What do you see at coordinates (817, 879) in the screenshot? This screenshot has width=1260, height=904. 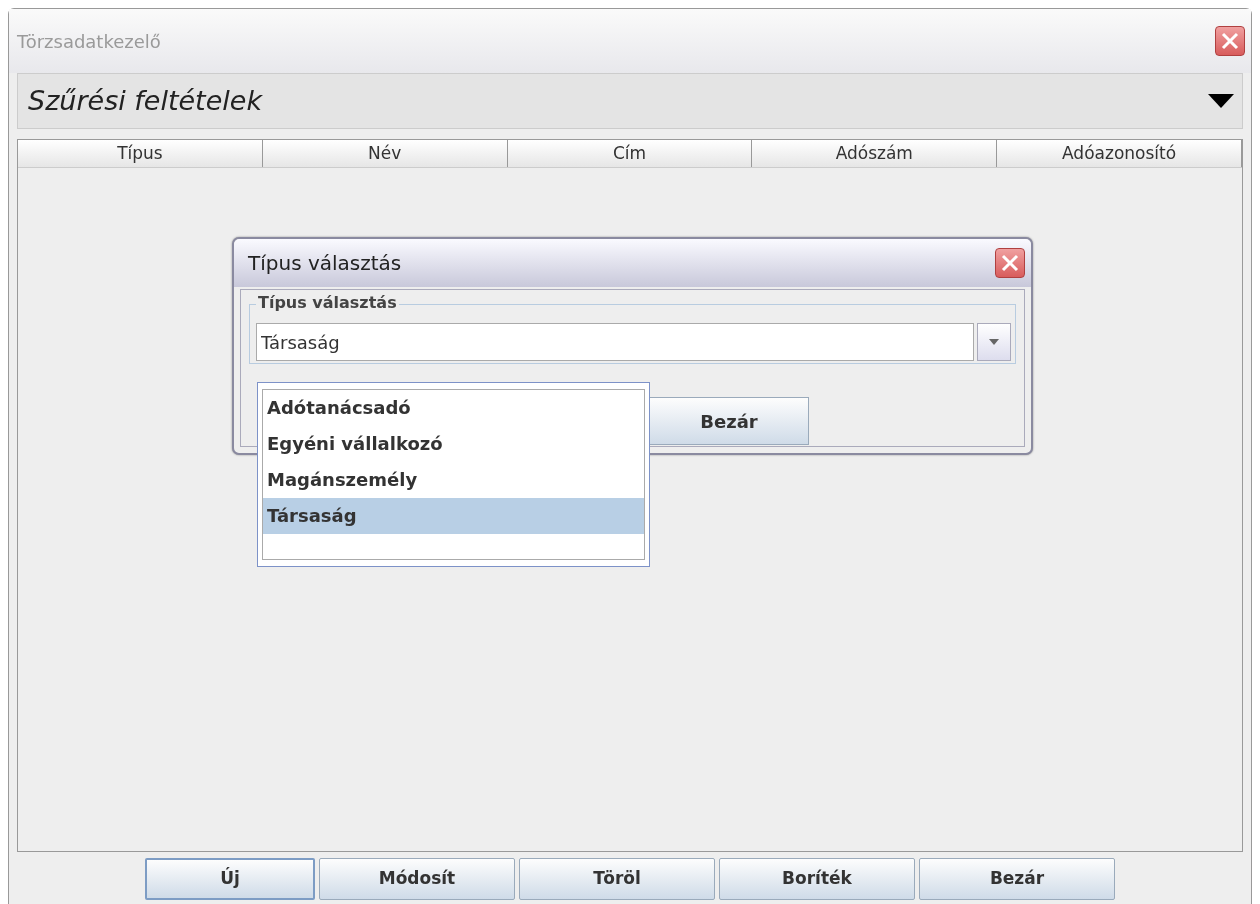 I see `action-button: Boríték` at bounding box center [817, 879].